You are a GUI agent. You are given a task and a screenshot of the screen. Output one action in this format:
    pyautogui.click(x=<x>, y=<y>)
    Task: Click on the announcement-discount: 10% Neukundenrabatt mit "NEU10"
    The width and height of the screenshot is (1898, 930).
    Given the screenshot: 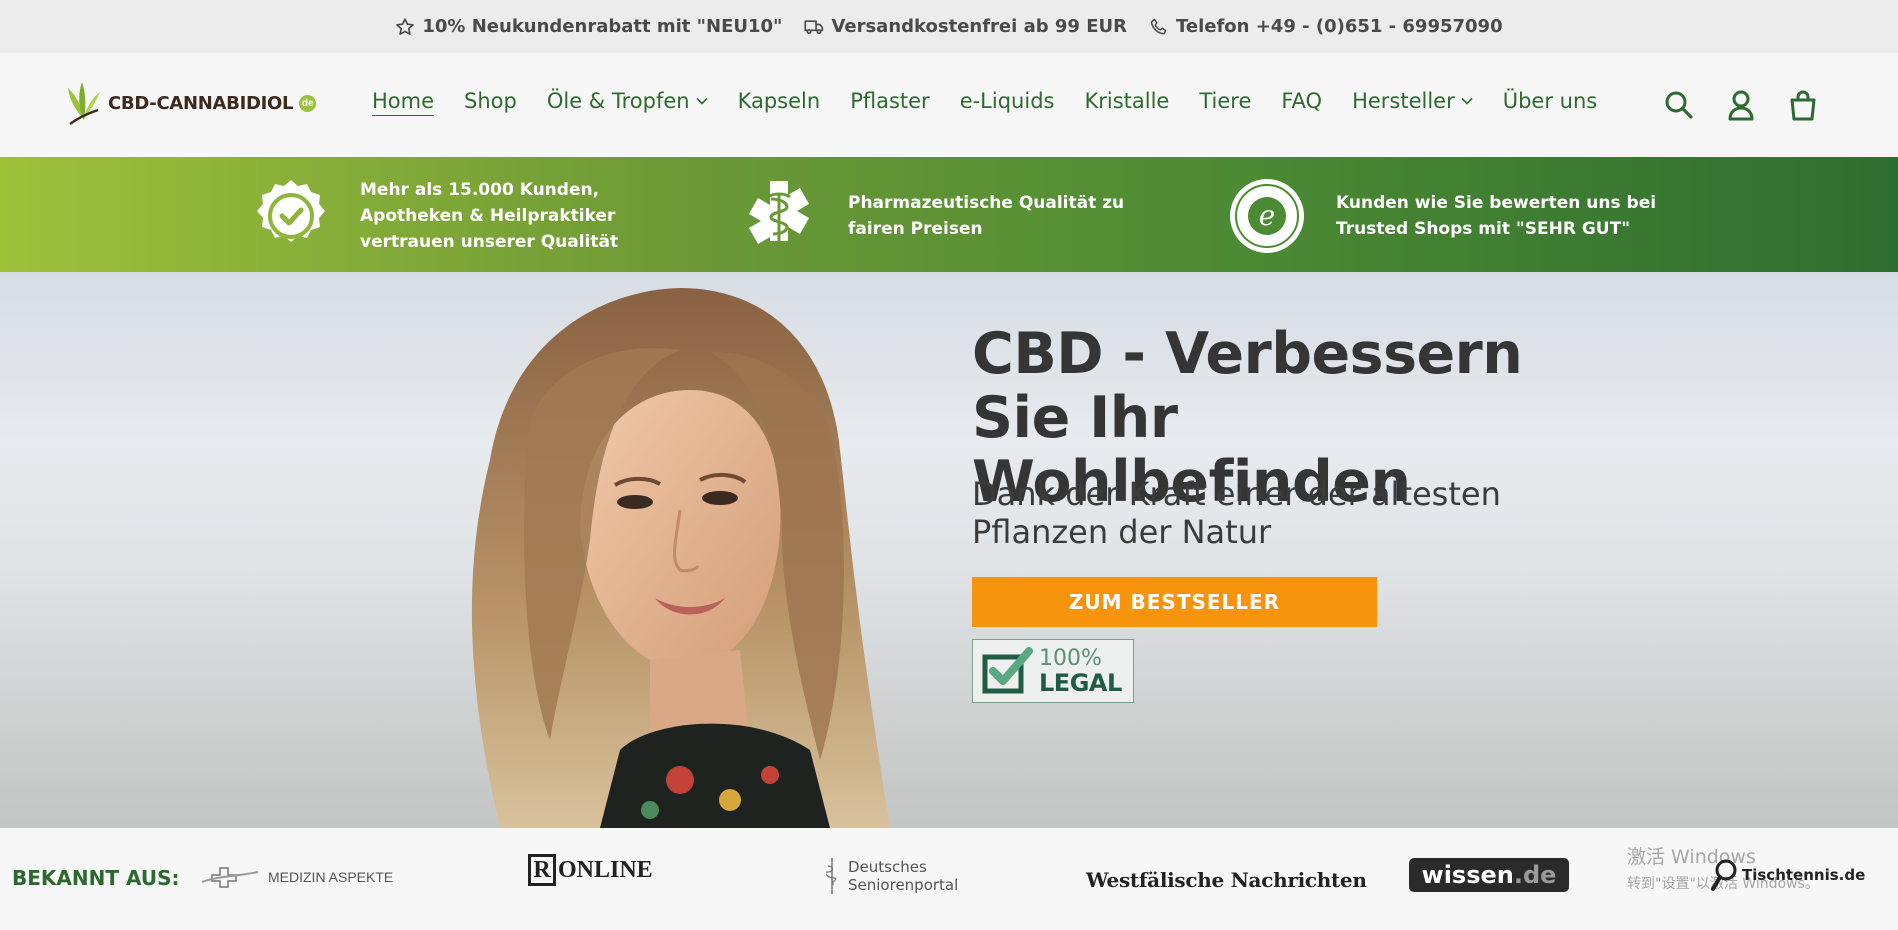 What is the action you would take?
    pyautogui.click(x=588, y=26)
    